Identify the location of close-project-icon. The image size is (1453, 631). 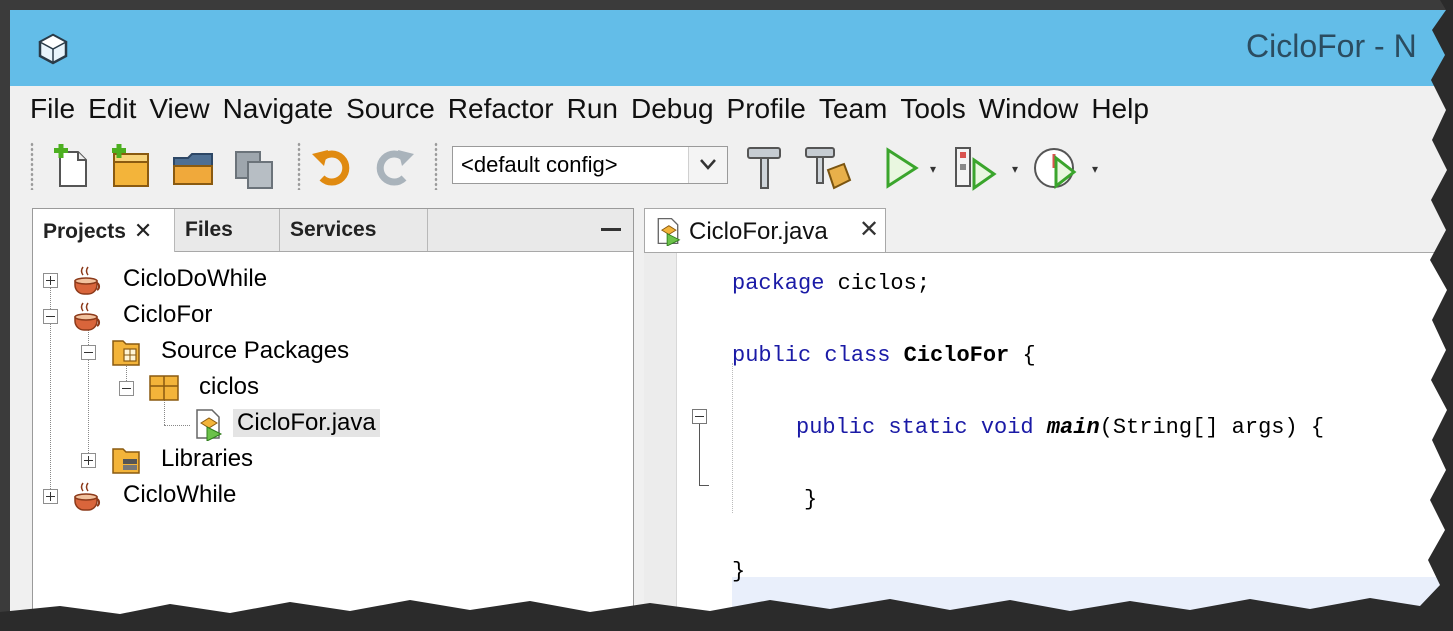
(254, 168).